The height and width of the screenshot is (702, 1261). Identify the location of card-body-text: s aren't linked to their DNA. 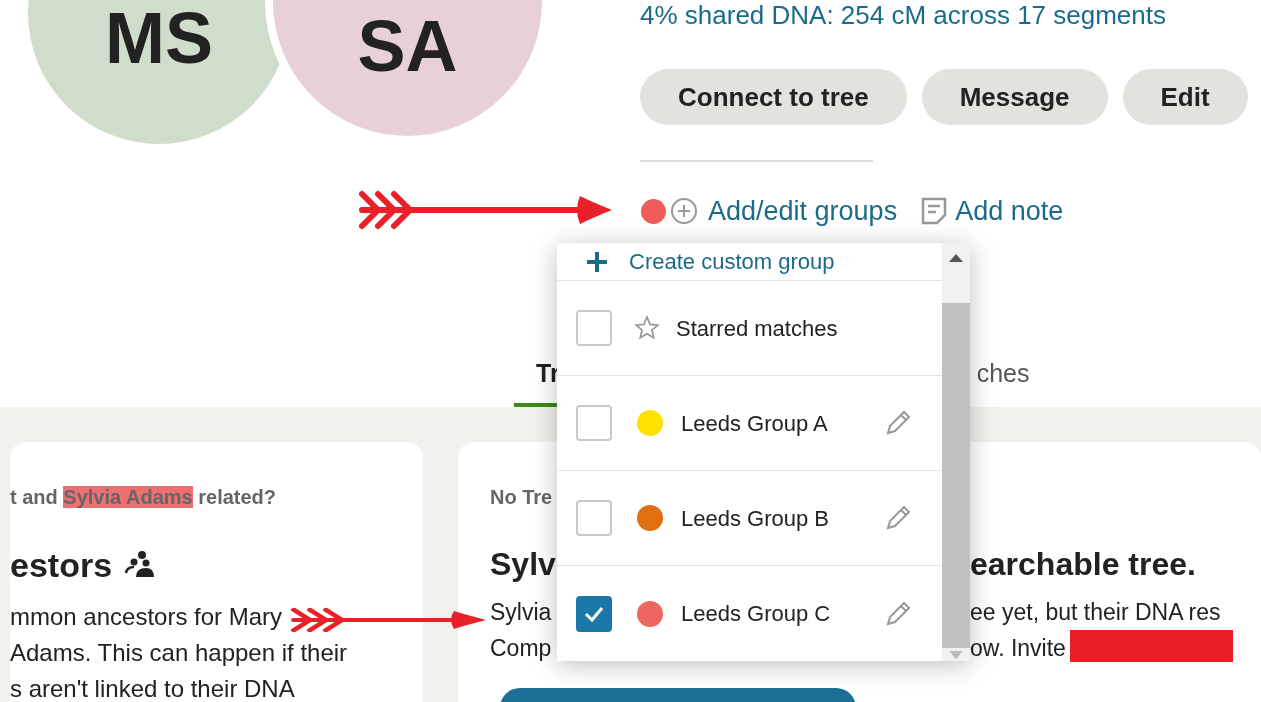
(152, 687).